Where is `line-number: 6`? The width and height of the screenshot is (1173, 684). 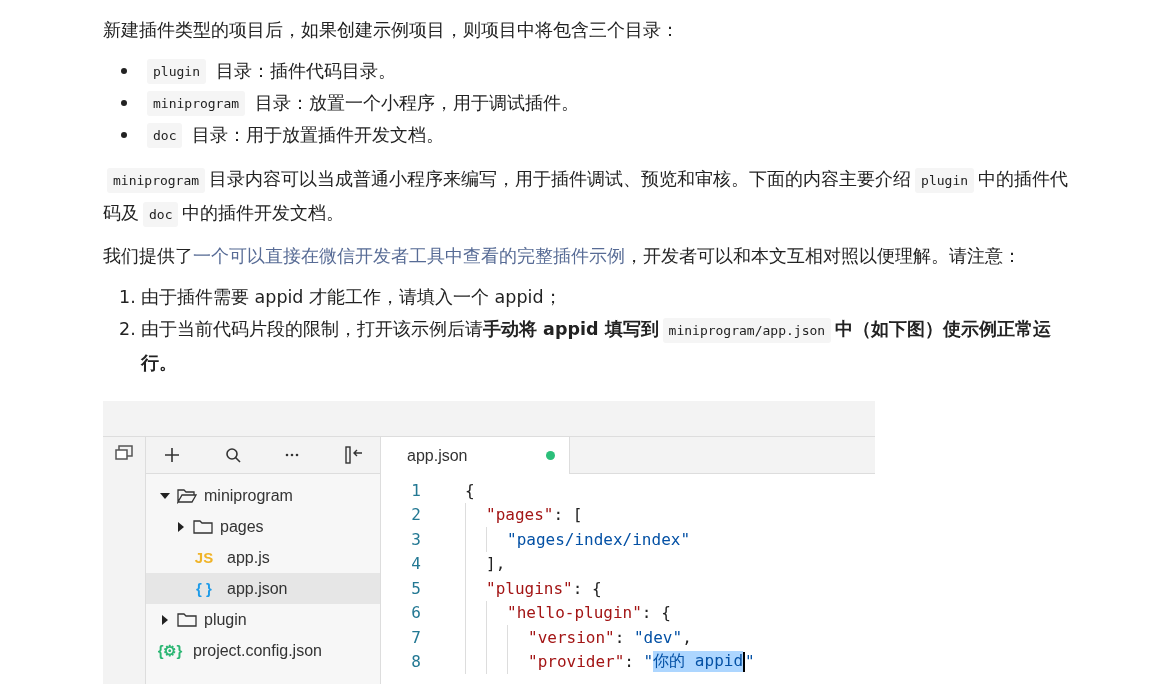 line-number: 6 is located at coordinates (416, 613).